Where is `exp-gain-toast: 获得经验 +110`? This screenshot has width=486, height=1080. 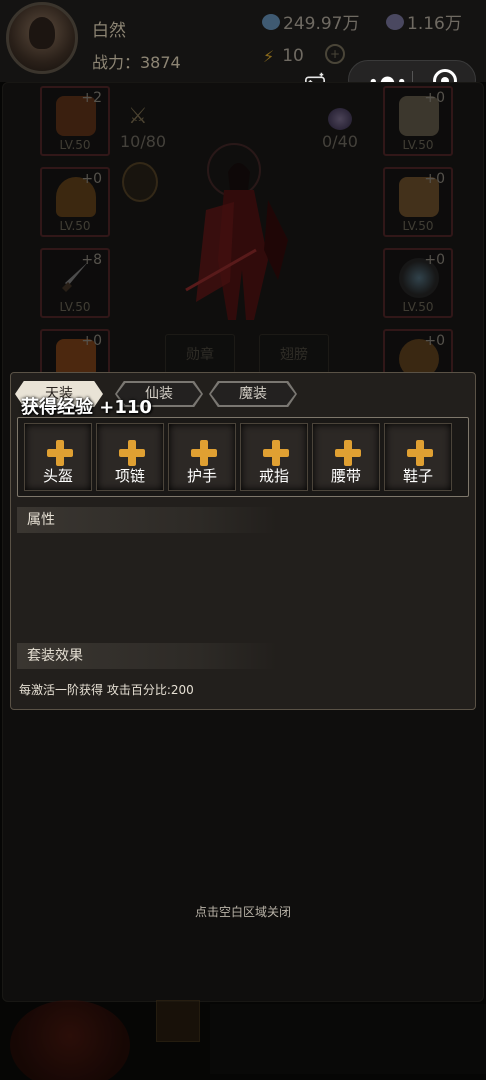 exp-gain-toast: 获得经验 +110 is located at coordinates (86, 407).